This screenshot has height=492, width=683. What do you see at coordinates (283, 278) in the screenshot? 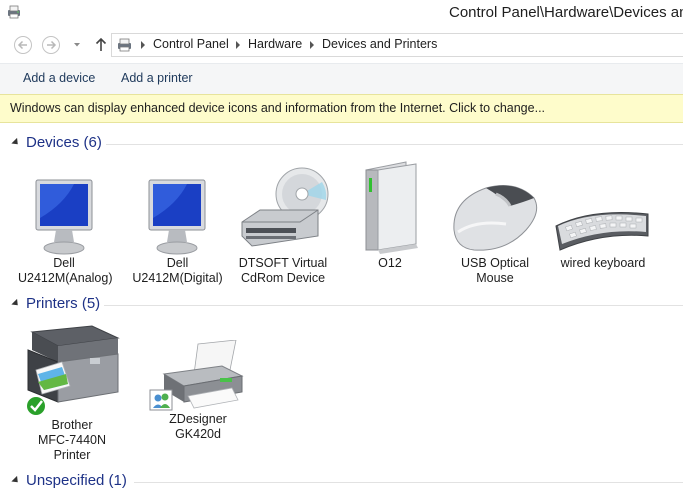
I see `device-label-line: CdRom Device` at bounding box center [283, 278].